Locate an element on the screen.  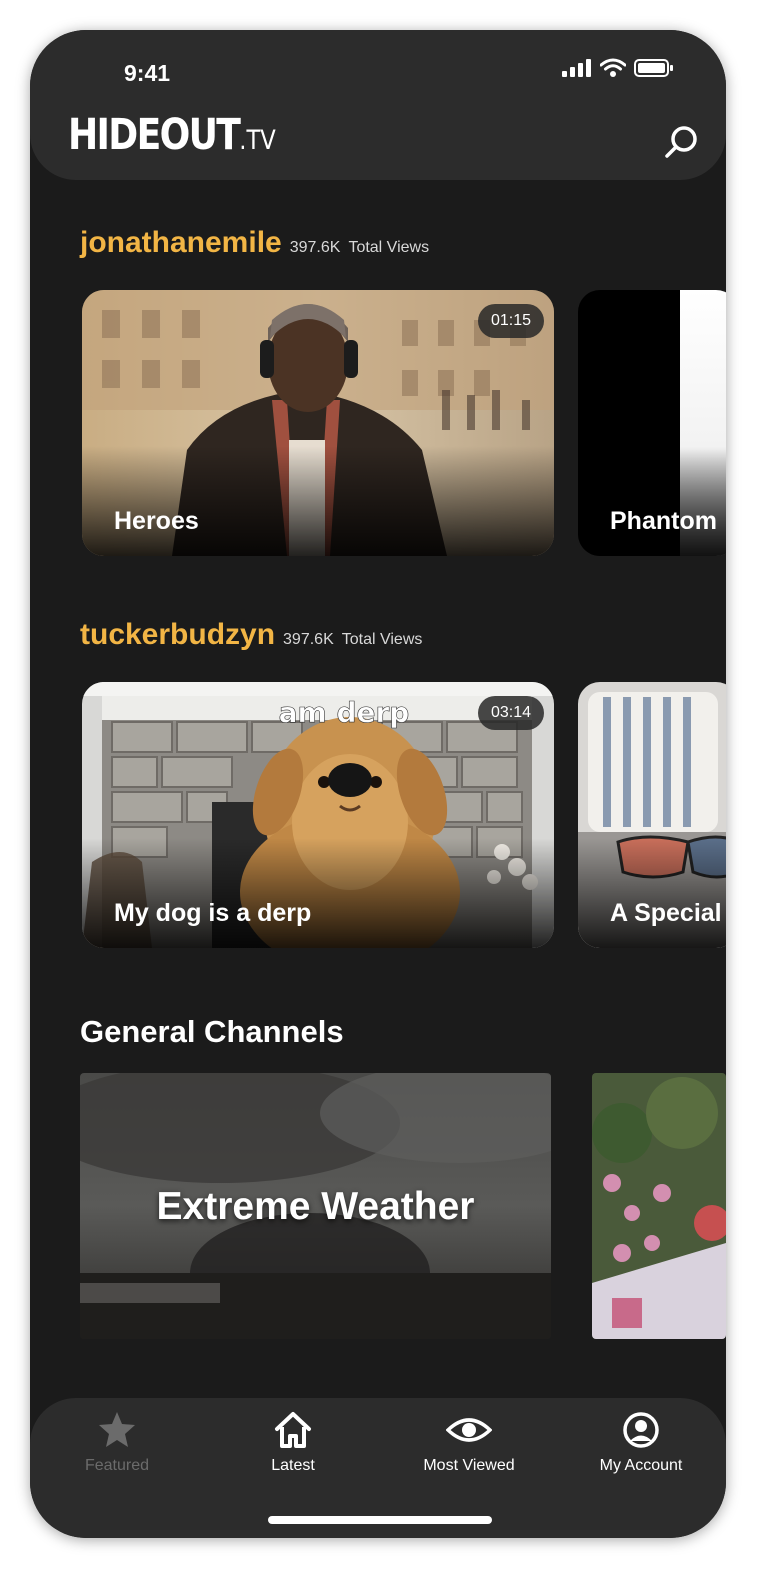
section-title: General Channels is located at coordinates (212, 1031).